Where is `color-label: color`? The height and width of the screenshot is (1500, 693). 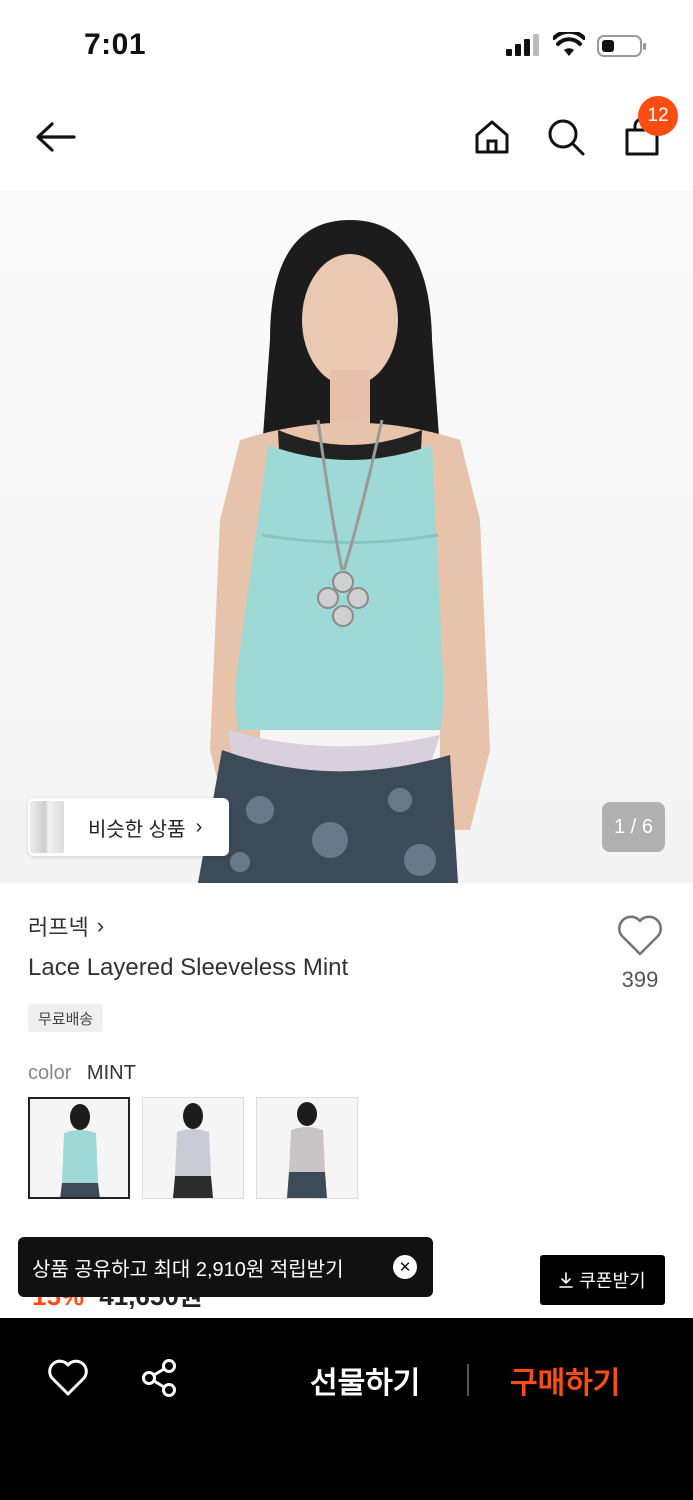
color-label: color is located at coordinates (50, 1073).